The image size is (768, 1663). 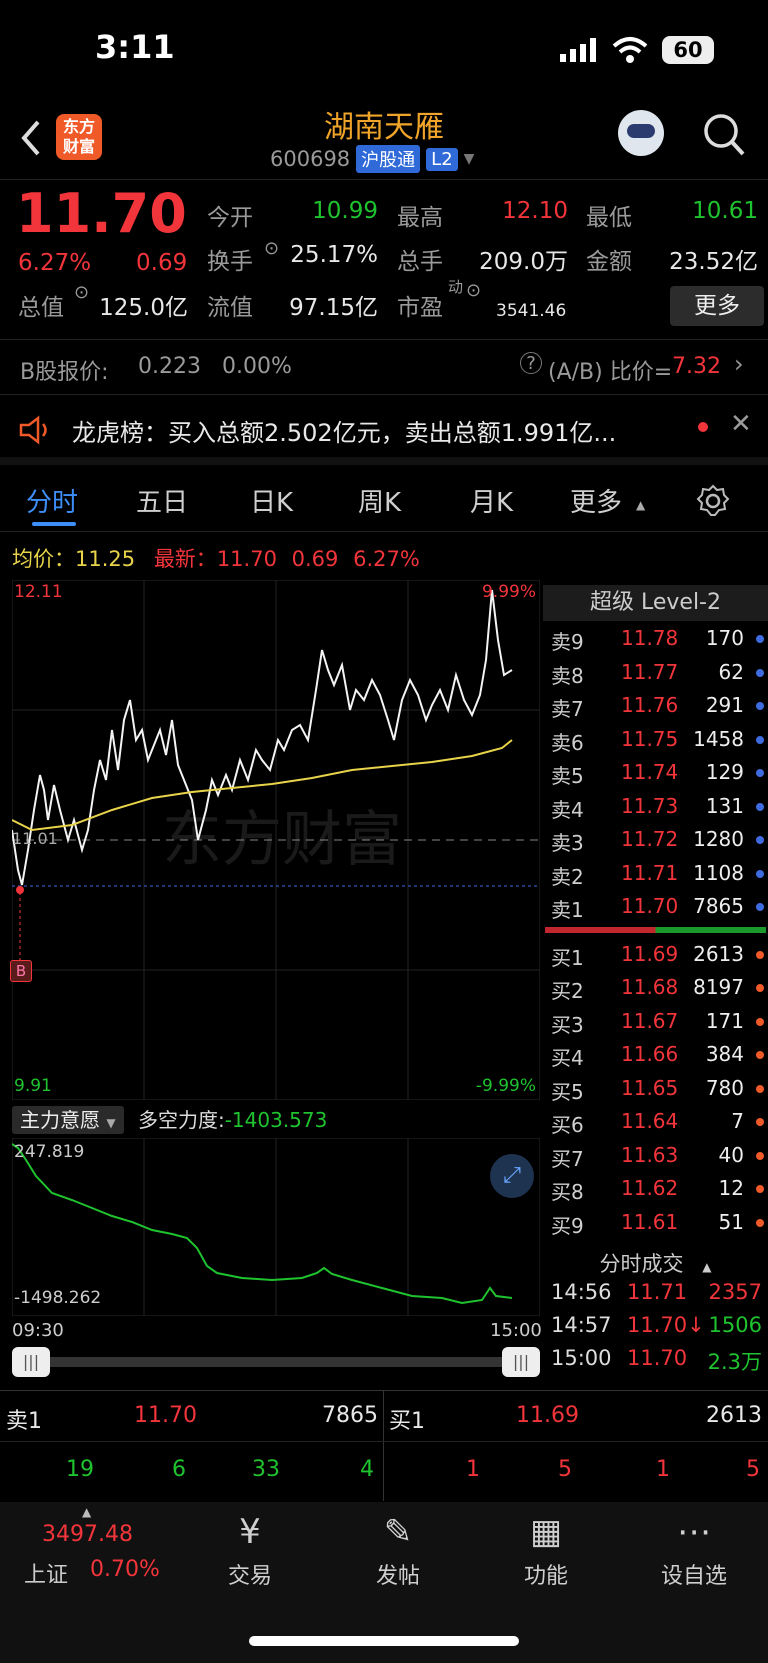 I want to click on bid-row: 买5 11.65 780, so click(x=655, y=1088).